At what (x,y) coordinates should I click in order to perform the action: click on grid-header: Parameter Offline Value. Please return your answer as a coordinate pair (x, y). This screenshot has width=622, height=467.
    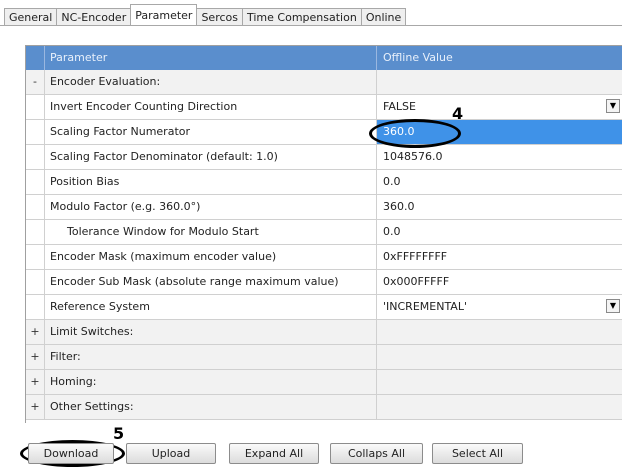
    Looking at the image, I should click on (324, 58).